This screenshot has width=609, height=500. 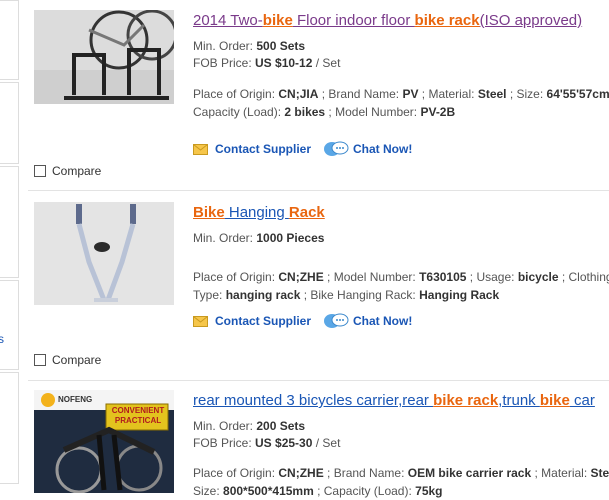 What do you see at coordinates (401, 213) in the screenshot?
I see `product-title-link: Bike Hanging Rack` at bounding box center [401, 213].